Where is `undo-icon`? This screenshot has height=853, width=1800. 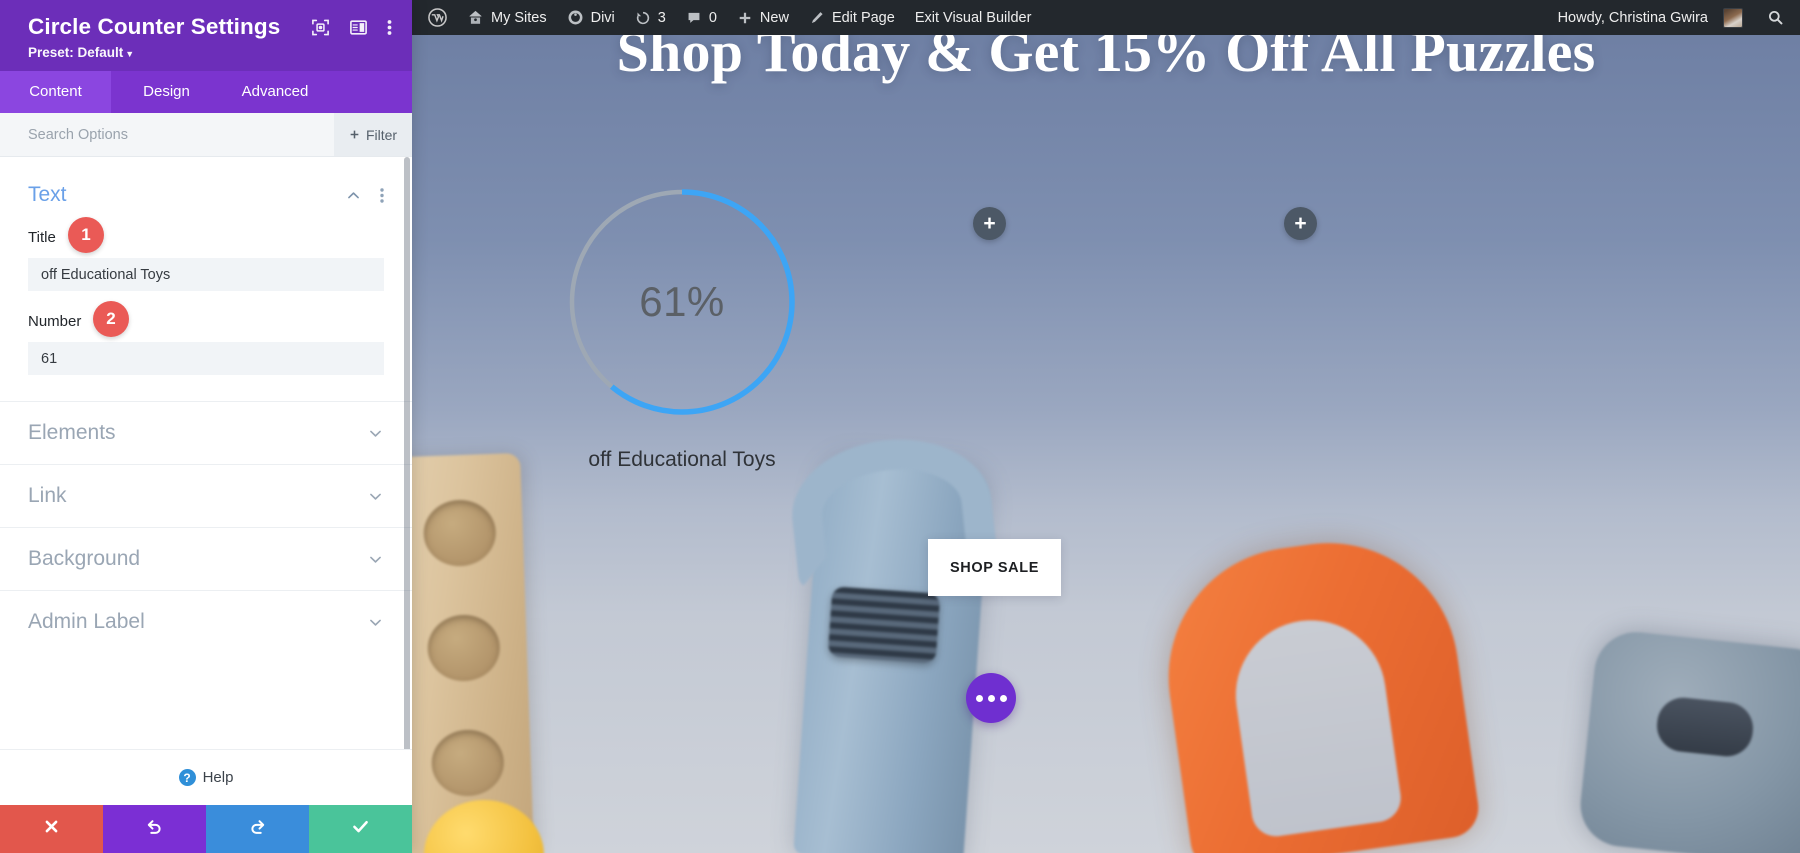
undo-icon is located at coordinates (154, 829).